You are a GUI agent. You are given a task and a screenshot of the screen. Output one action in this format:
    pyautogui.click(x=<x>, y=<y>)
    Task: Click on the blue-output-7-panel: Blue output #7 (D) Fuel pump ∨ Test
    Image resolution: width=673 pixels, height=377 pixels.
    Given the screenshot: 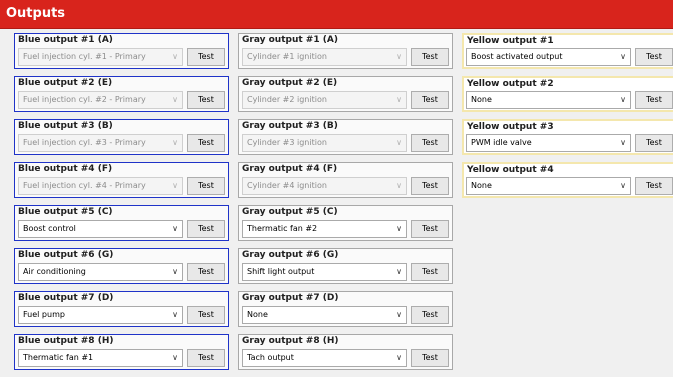 What is the action you would take?
    pyautogui.click(x=121, y=309)
    